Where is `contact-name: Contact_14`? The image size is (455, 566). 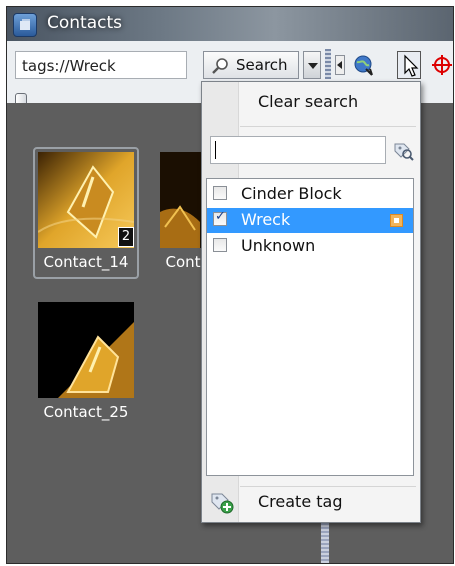 contact-name: Contact_14 is located at coordinates (86, 262).